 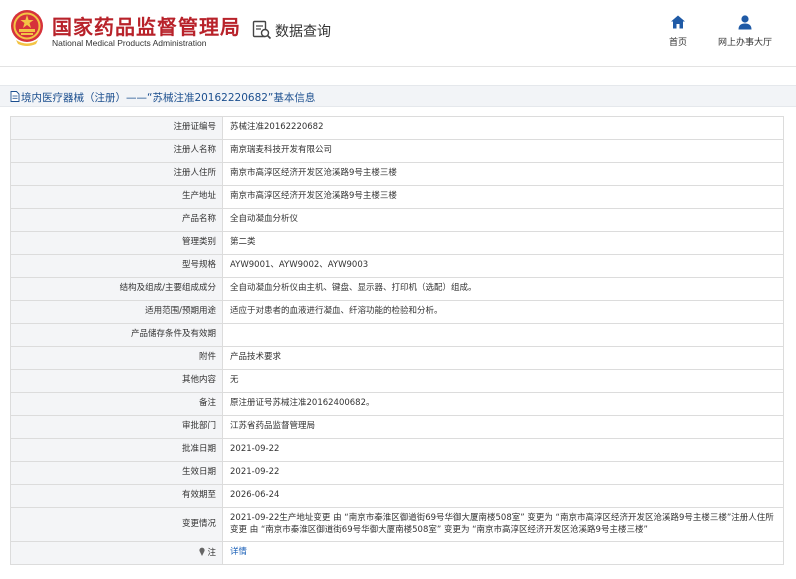 I want to click on row-label: 注册人名称, so click(x=116, y=151).